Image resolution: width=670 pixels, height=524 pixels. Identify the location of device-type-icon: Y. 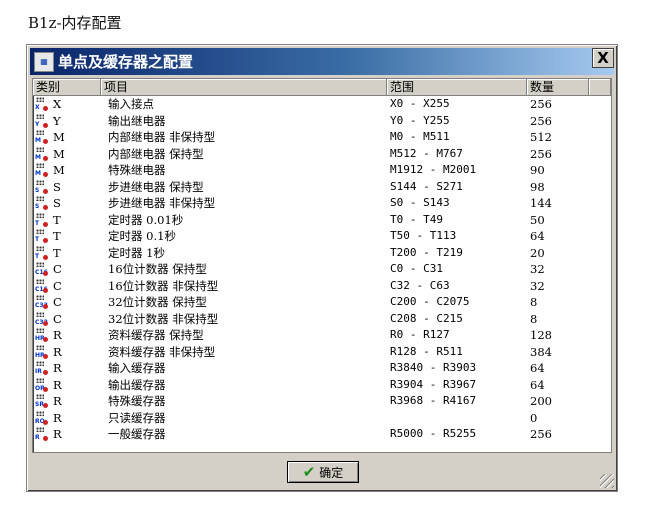
(41, 120).